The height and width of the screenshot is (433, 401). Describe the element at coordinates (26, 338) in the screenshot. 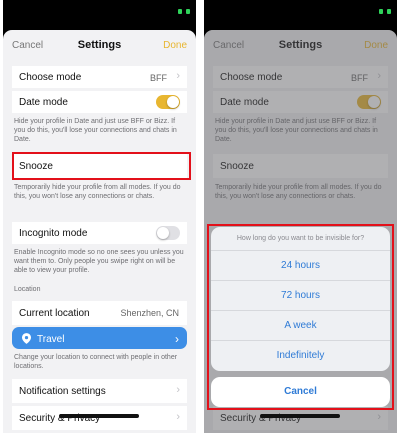

I see `pin-icon` at that location.